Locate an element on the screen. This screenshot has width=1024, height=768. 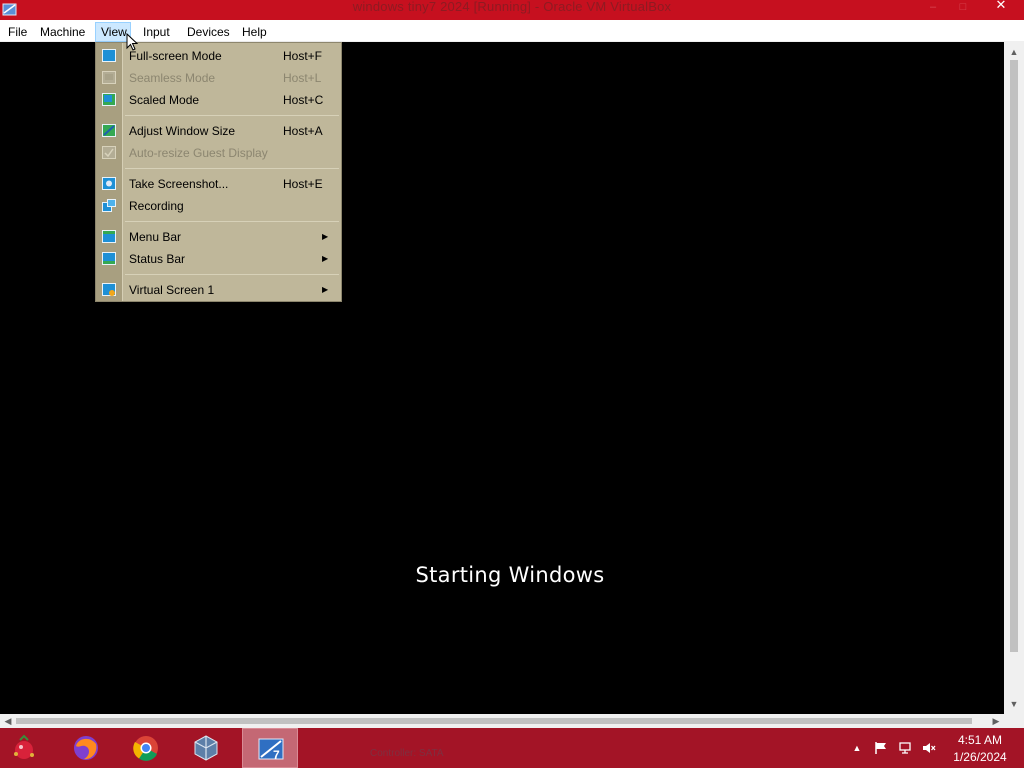
scaled-icon is located at coordinates (109, 99).